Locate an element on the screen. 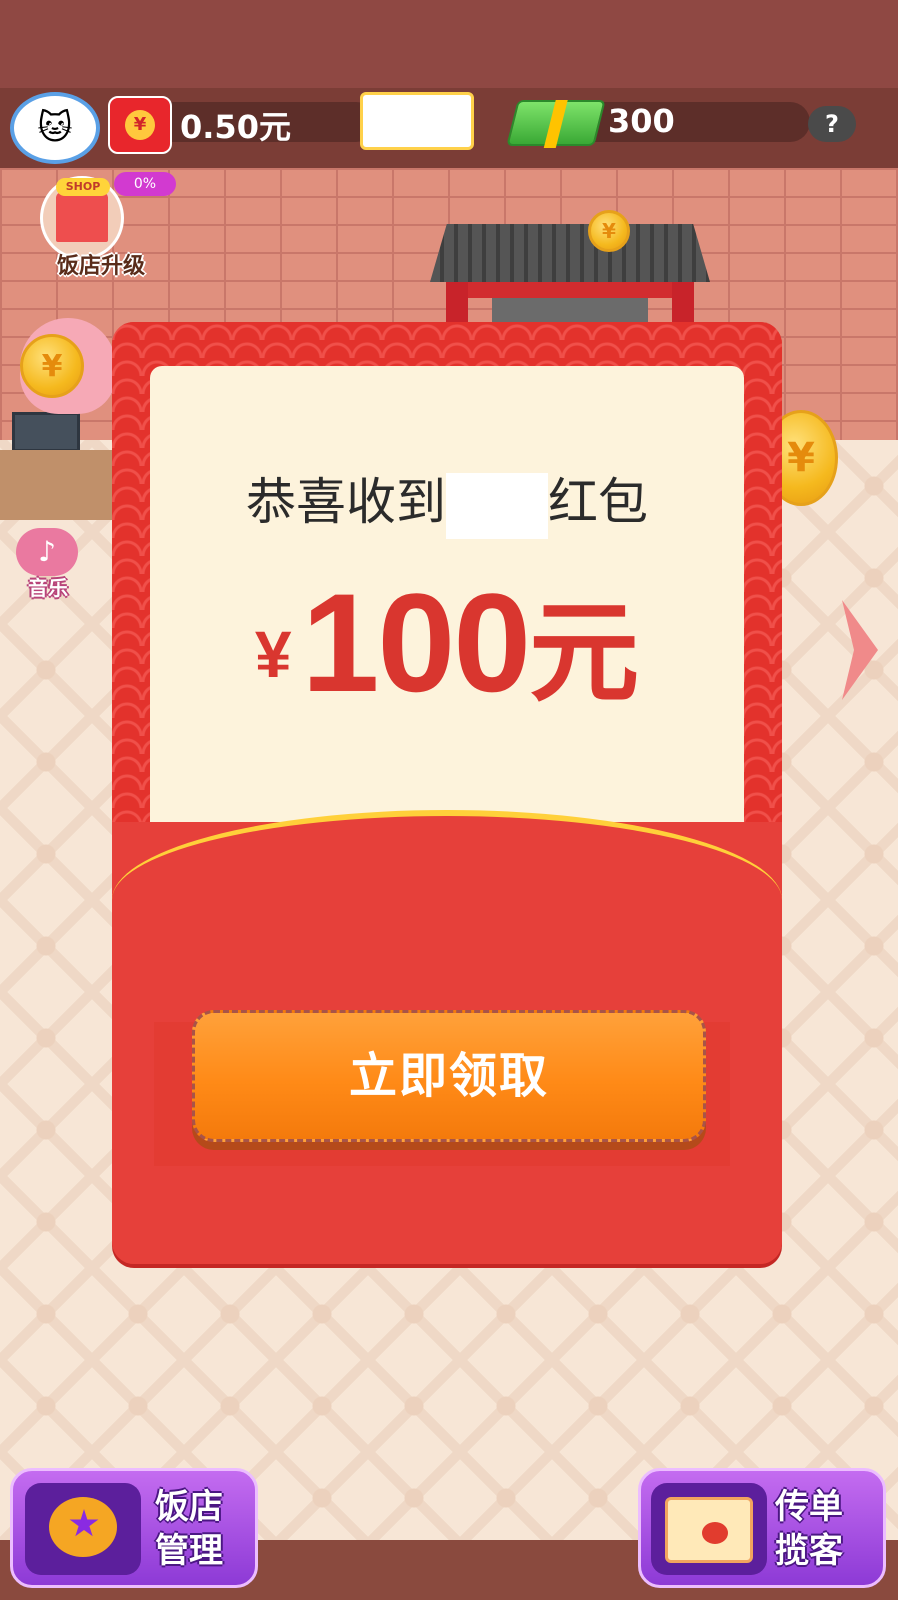 The image size is (898, 1600). manage-label-line2: 管理 is located at coordinates (189, 1551).